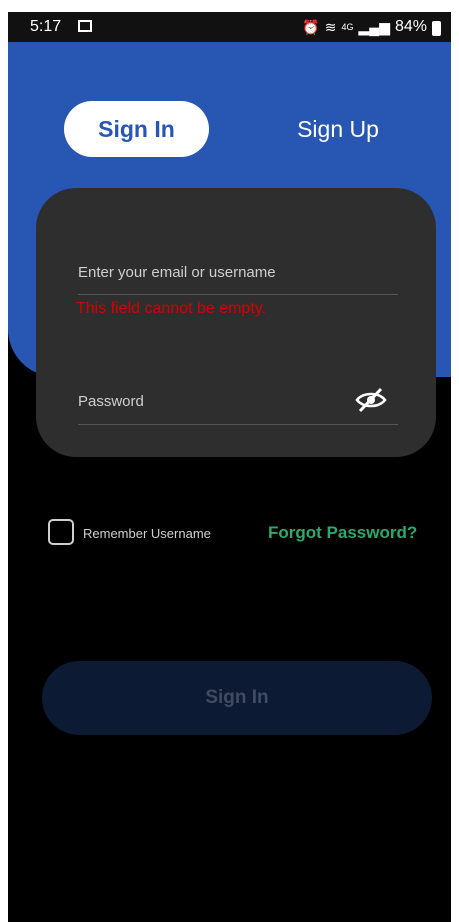  What do you see at coordinates (46, 26) in the screenshot?
I see `status-time: 5:17` at bounding box center [46, 26].